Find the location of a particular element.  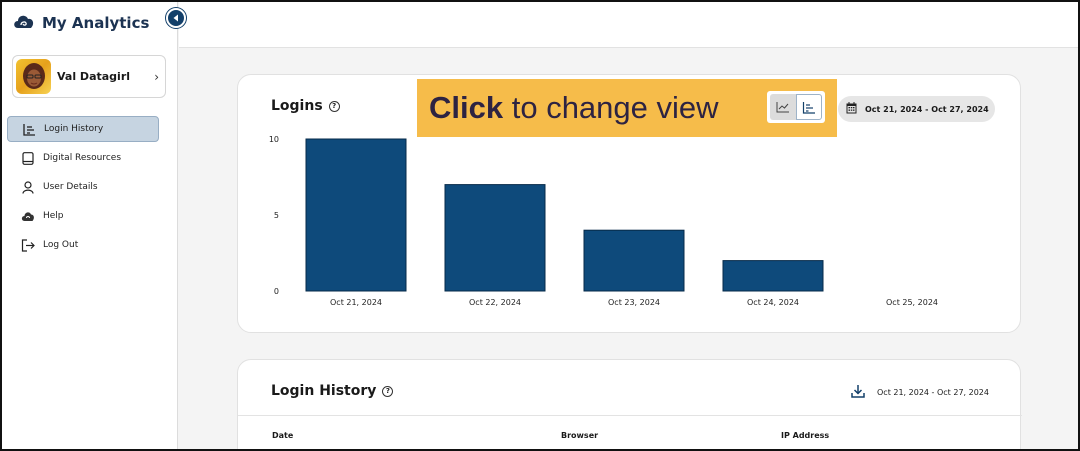

bar-view-button is located at coordinates (809, 107).